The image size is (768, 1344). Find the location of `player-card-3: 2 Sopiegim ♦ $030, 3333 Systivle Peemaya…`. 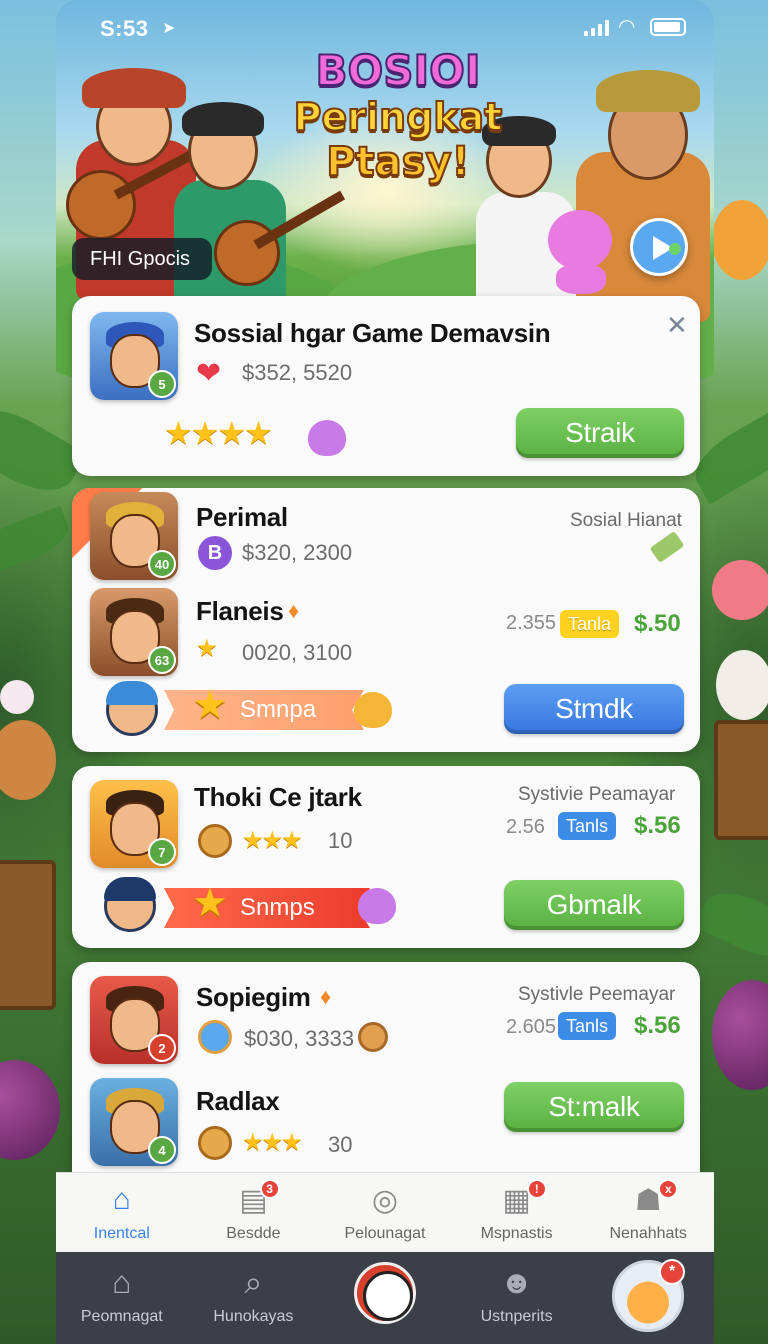

player-card-3: 2 Sopiegim ♦ $030, 3333 Systivle Peemaya… is located at coordinates (386, 1077).